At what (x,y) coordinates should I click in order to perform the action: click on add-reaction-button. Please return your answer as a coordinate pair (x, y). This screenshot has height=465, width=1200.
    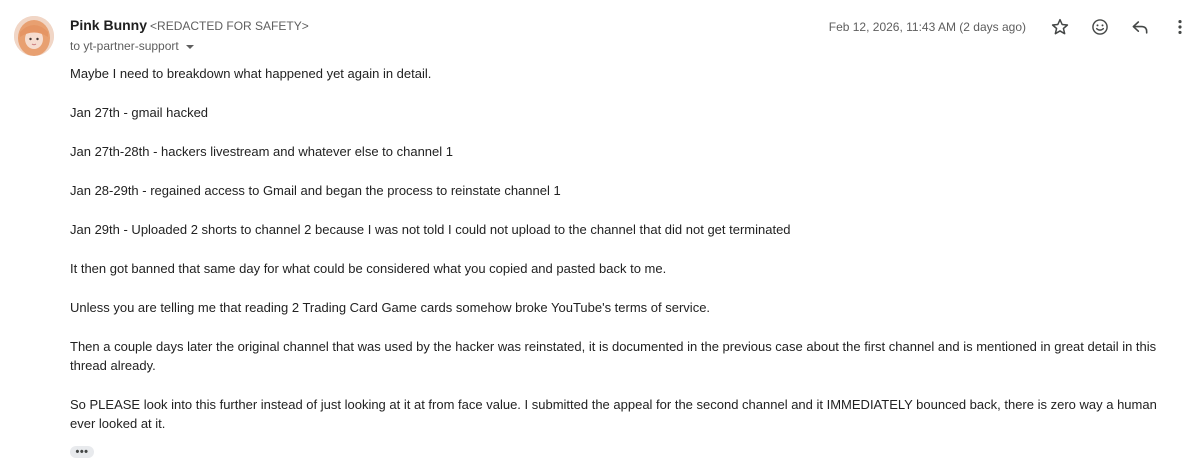
    Looking at the image, I should click on (1100, 27).